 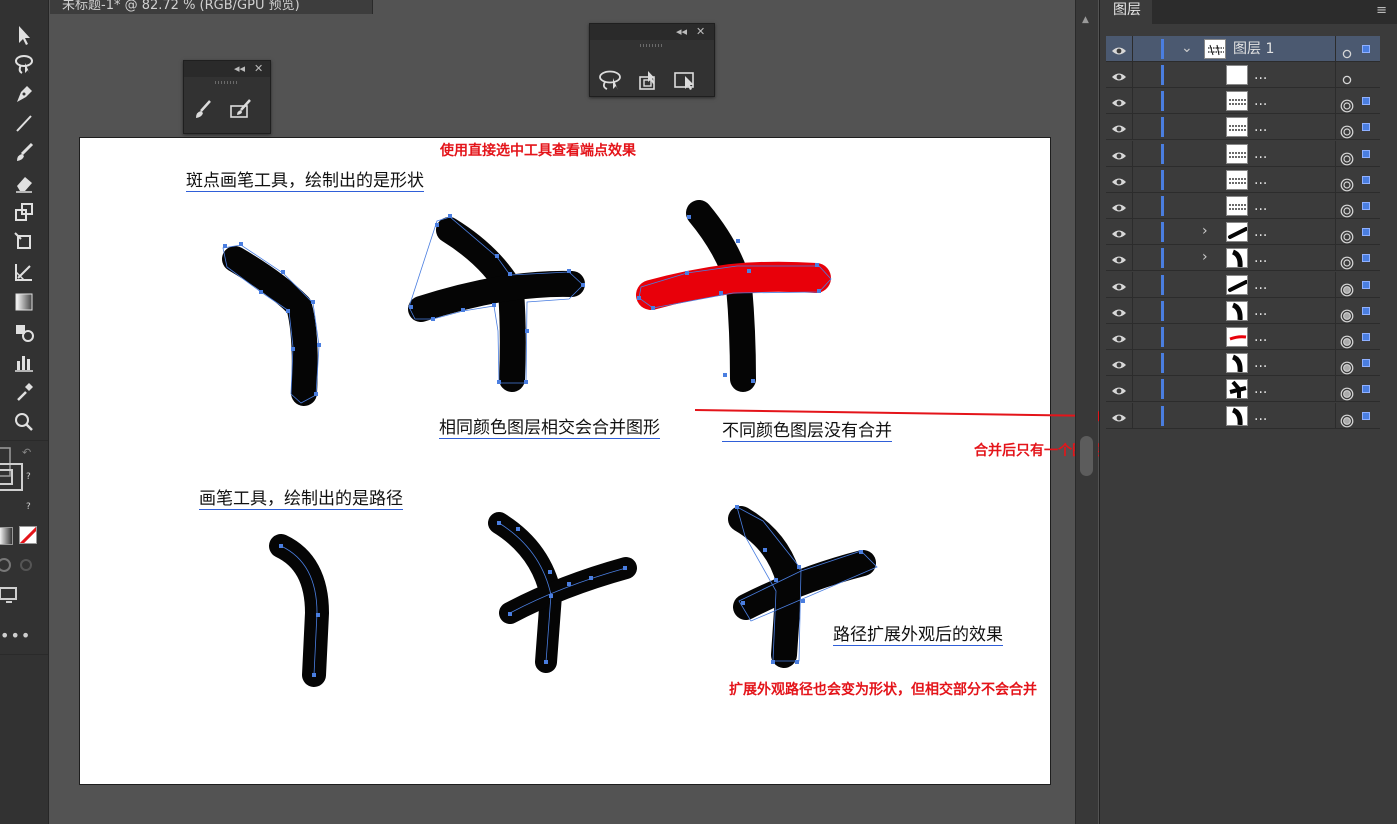 What do you see at coordinates (1126, 12) in the screenshot?
I see `layers-tab: 图层` at bounding box center [1126, 12].